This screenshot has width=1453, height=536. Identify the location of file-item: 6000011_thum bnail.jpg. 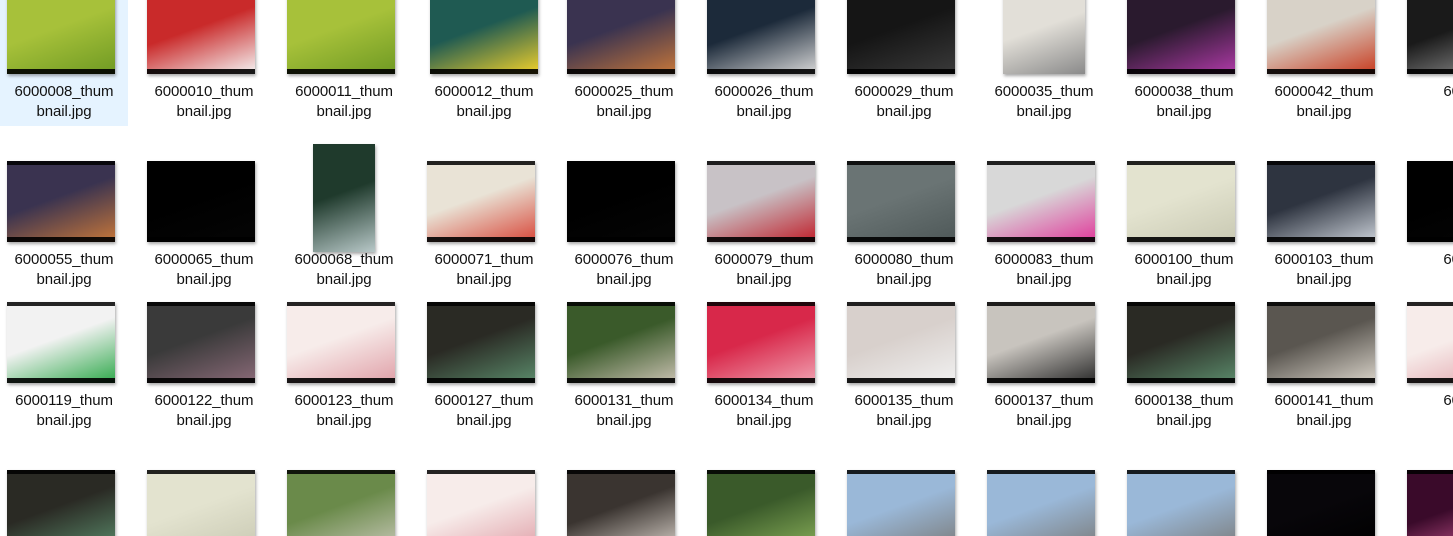
(344, 63).